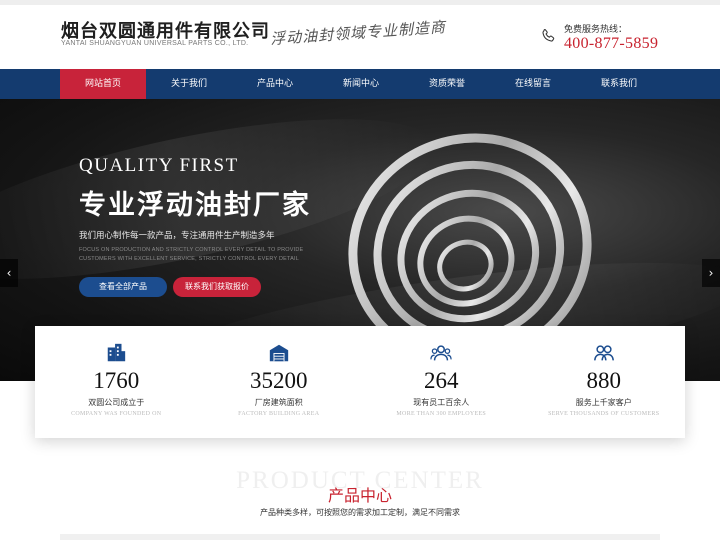 Image resolution: width=720 pixels, height=540 pixels. I want to click on stat-label-english: SERVE THOUSANDS OF CUSTOMERS, so click(604, 414).